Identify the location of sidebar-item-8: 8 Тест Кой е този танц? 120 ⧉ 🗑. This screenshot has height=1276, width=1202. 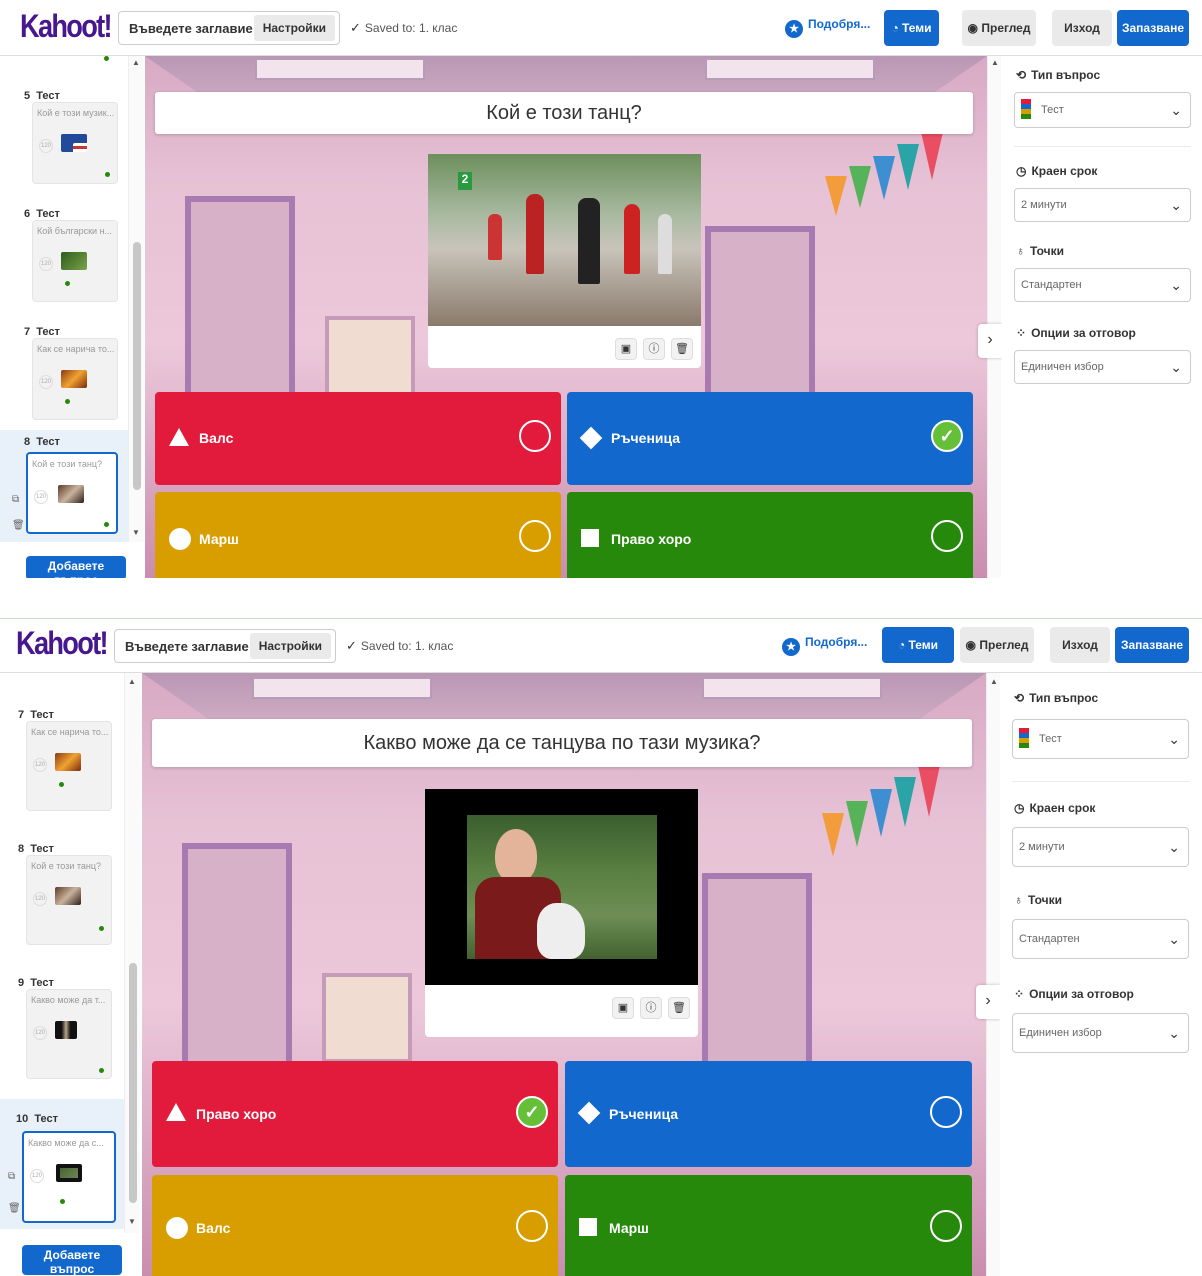
(64, 486).